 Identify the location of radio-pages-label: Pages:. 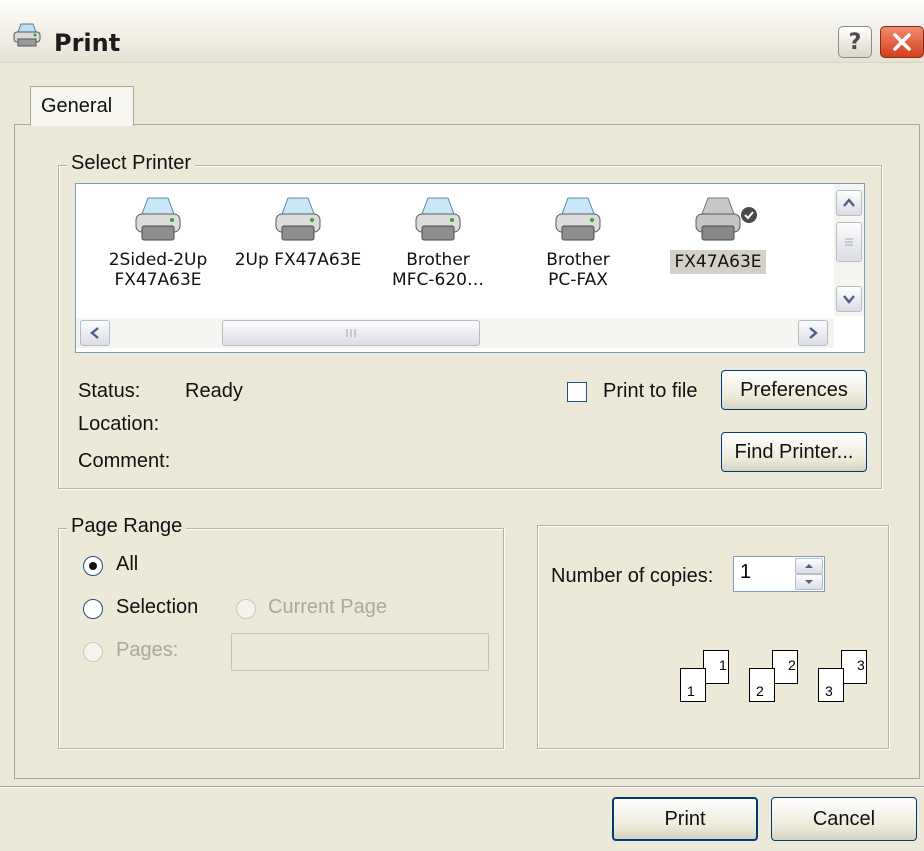
(147, 650).